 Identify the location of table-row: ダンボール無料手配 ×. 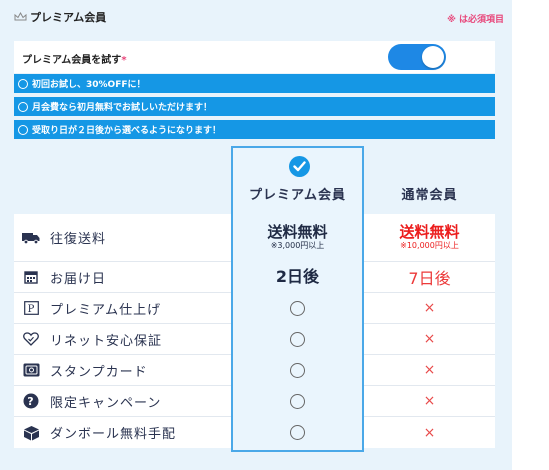
(254, 432).